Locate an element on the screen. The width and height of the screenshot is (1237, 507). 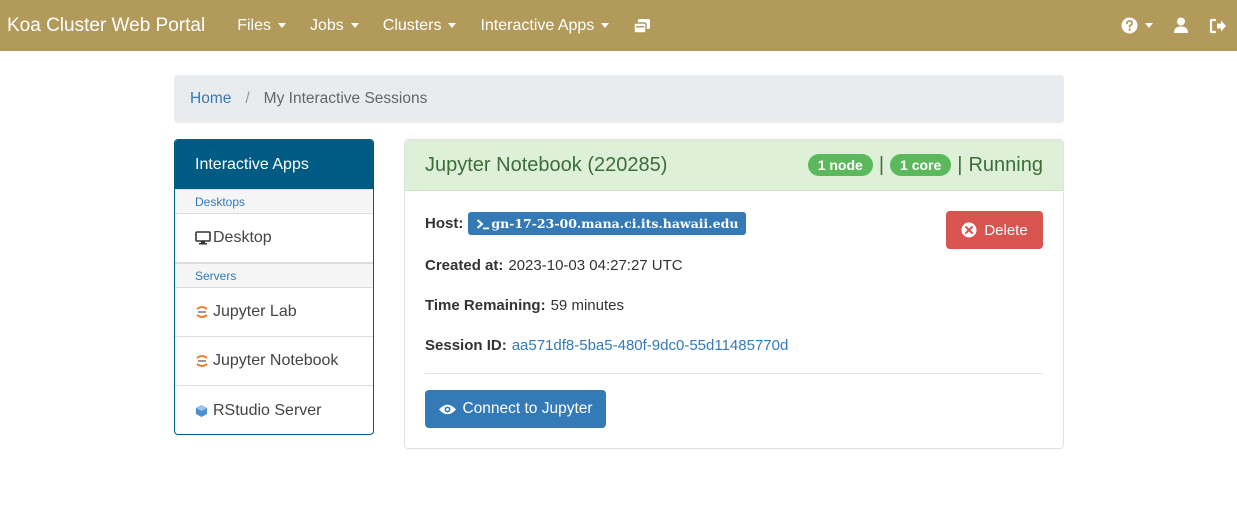
host-row: Host: gn-17-23-00.mana.ci.its.hawaii.edu is located at coordinates (586, 223).